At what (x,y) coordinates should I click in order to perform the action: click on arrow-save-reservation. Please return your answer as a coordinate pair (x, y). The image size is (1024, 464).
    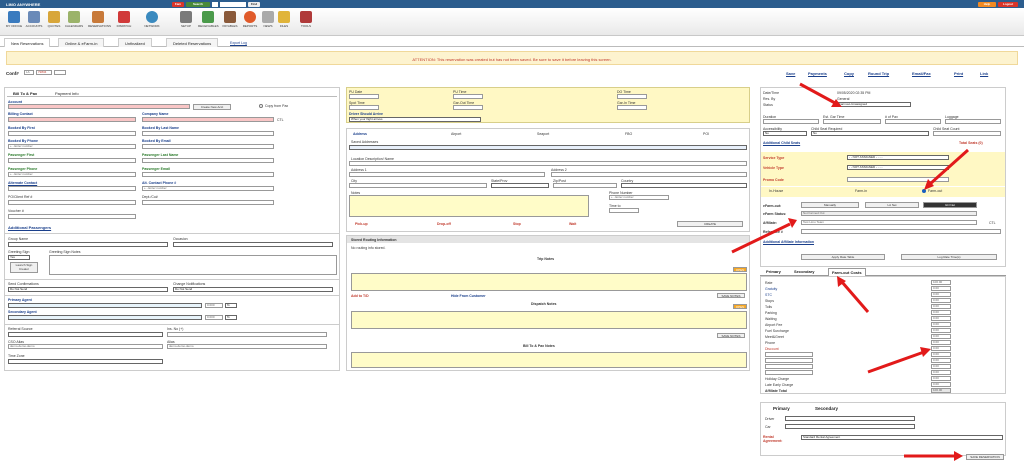
    Looking at the image, I should click on (933, 456).